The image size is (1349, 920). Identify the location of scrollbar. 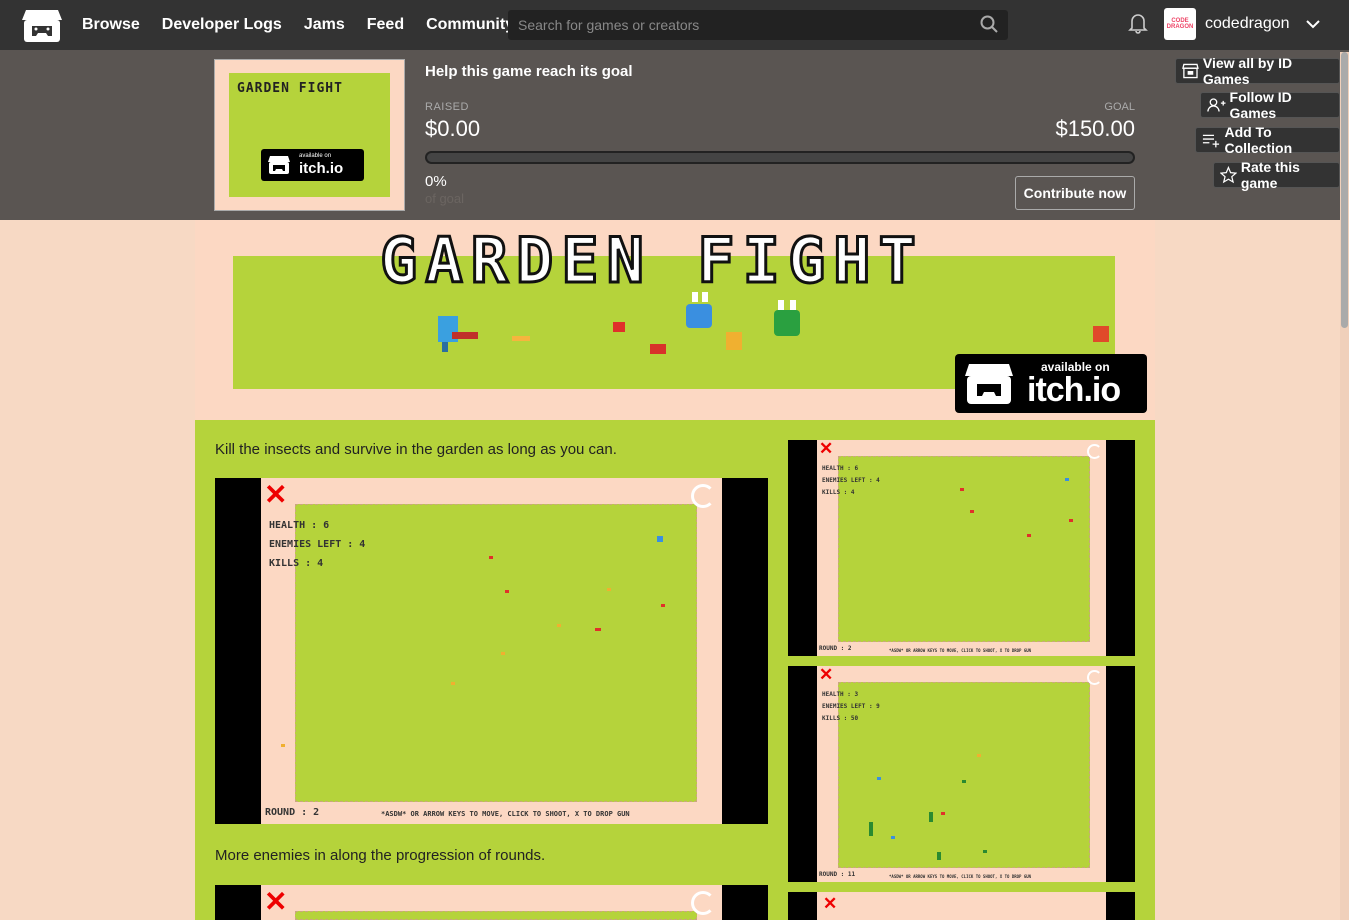
(1344, 486).